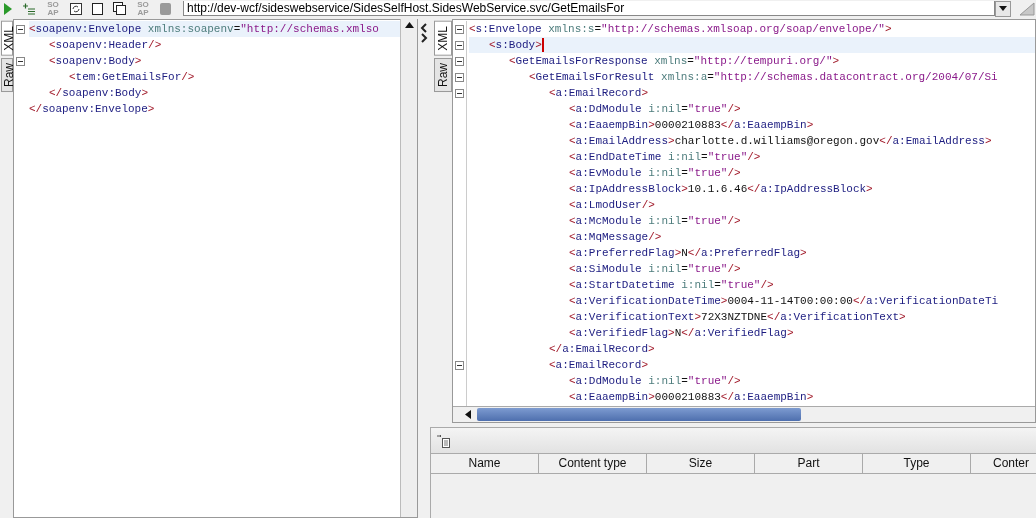  I want to click on scroll-up-icon, so click(409, 25).